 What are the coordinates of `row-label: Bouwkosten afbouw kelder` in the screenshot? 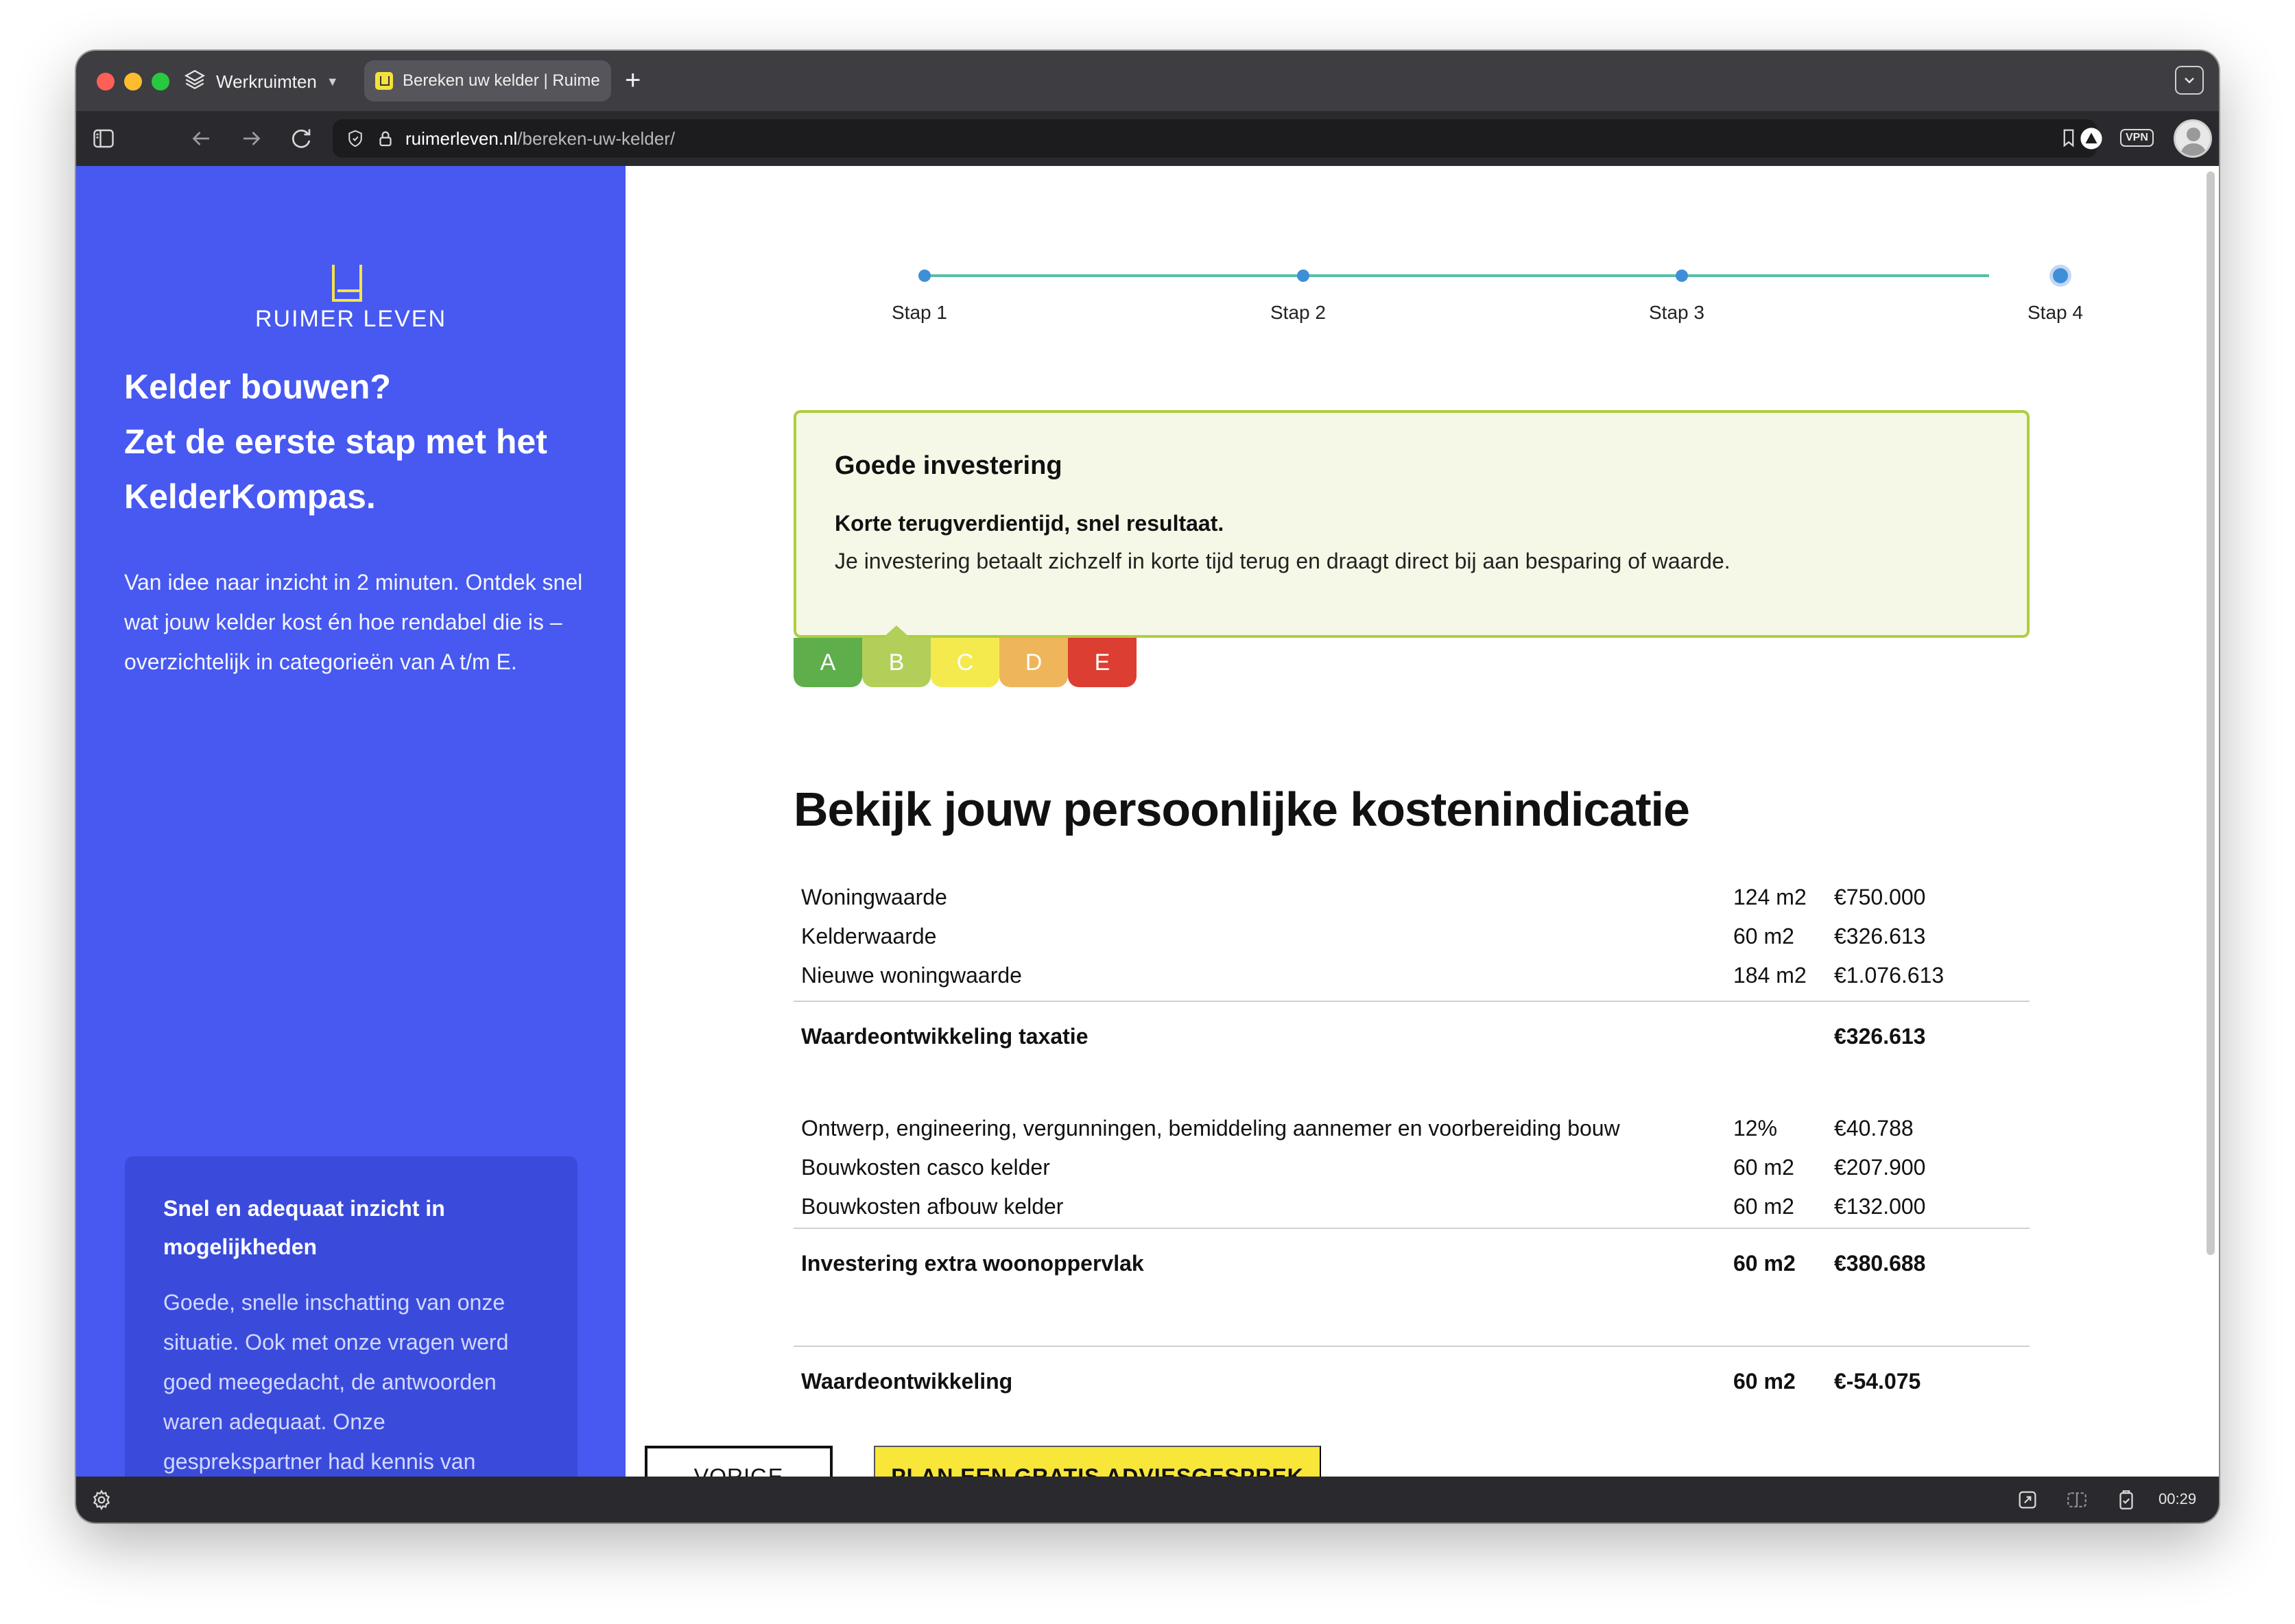 It's located at (932, 1206).